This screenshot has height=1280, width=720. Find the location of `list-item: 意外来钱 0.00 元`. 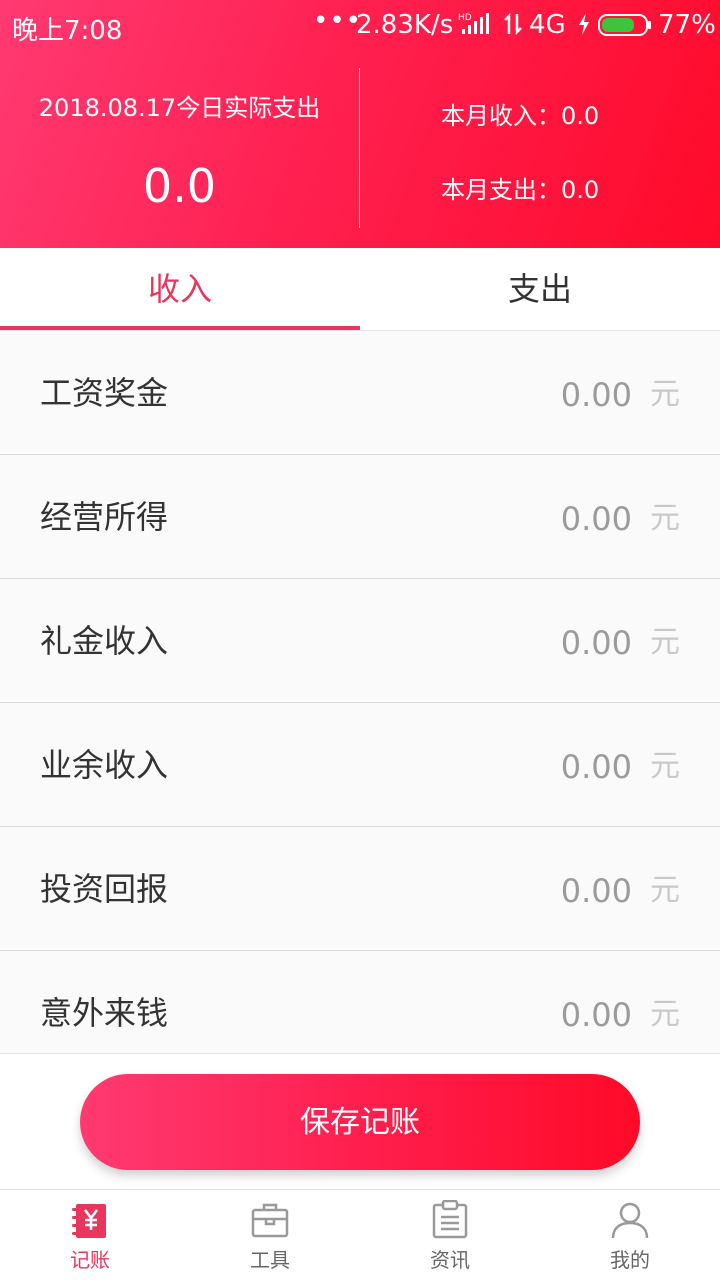

list-item: 意外来钱 0.00 元 is located at coordinates (360, 1002).